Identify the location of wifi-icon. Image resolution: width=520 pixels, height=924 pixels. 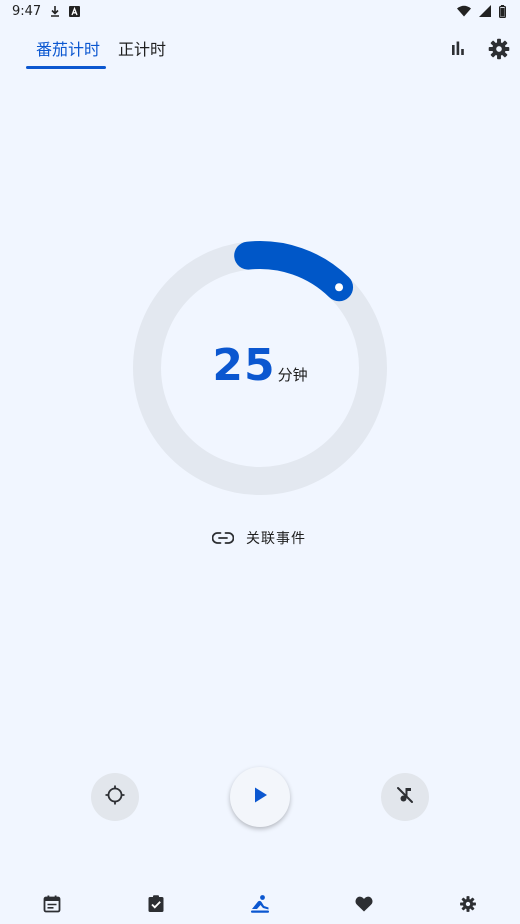
(464, 11).